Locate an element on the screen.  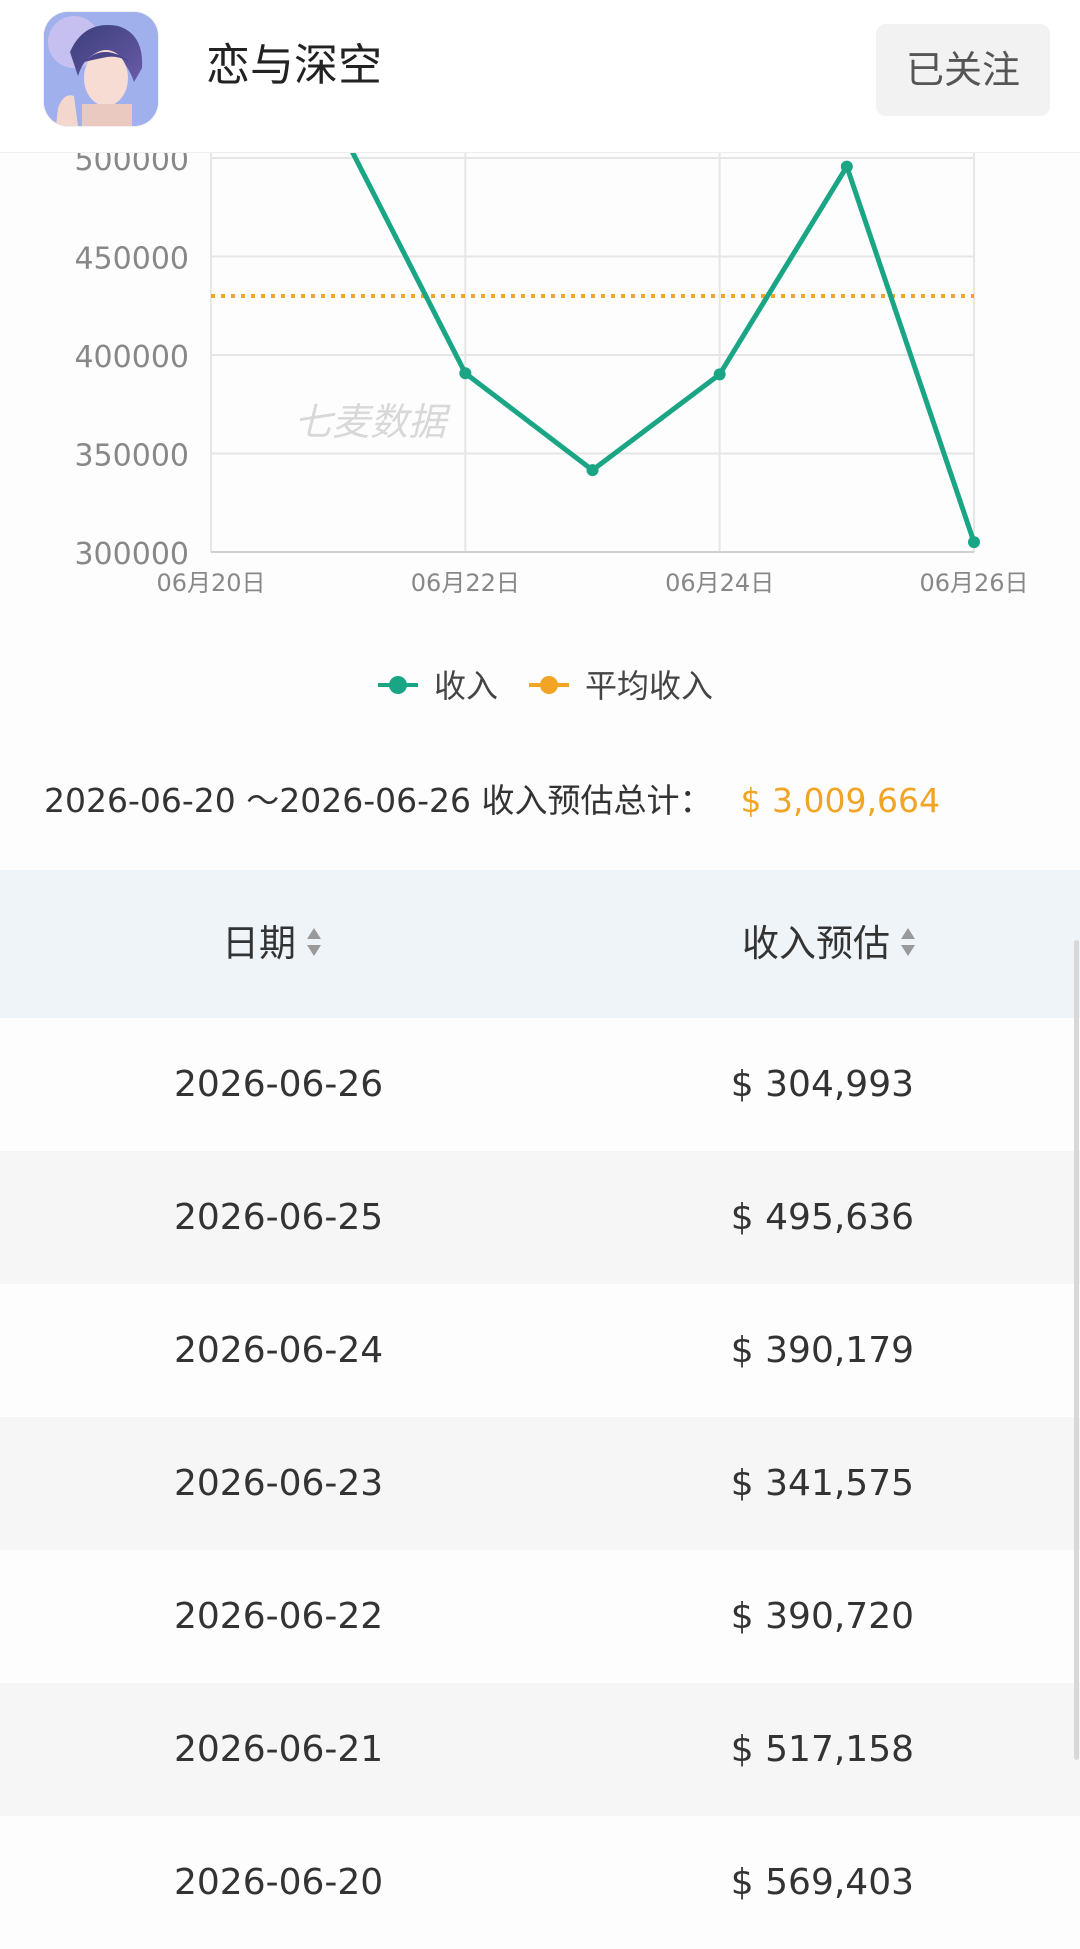
app-header: 恋与深空 已关注 is located at coordinates (540, 76).